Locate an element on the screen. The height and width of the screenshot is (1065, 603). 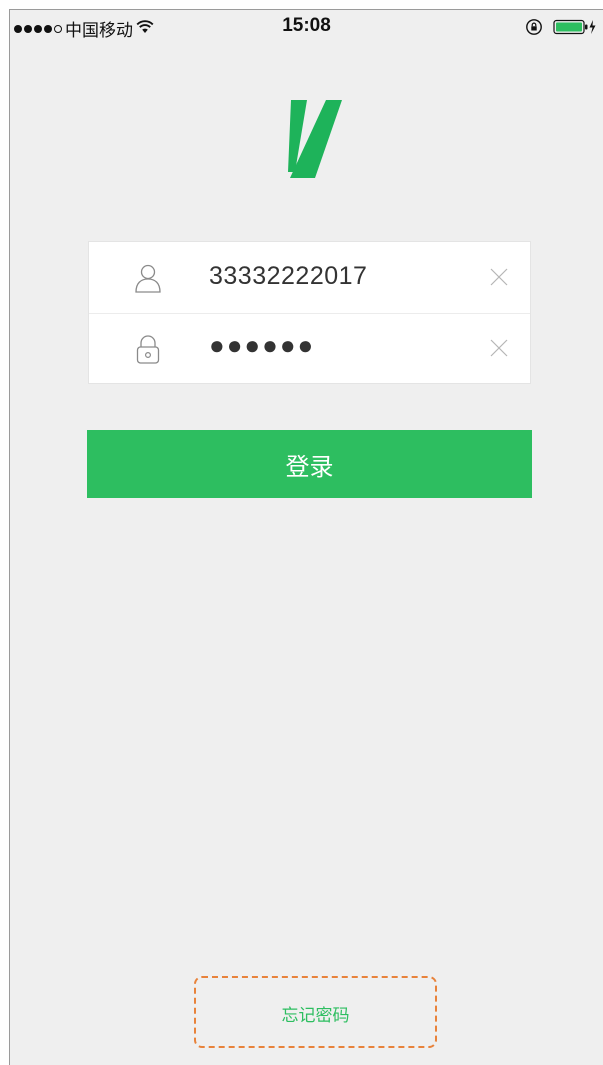
lock-icon is located at coordinates (148, 351).